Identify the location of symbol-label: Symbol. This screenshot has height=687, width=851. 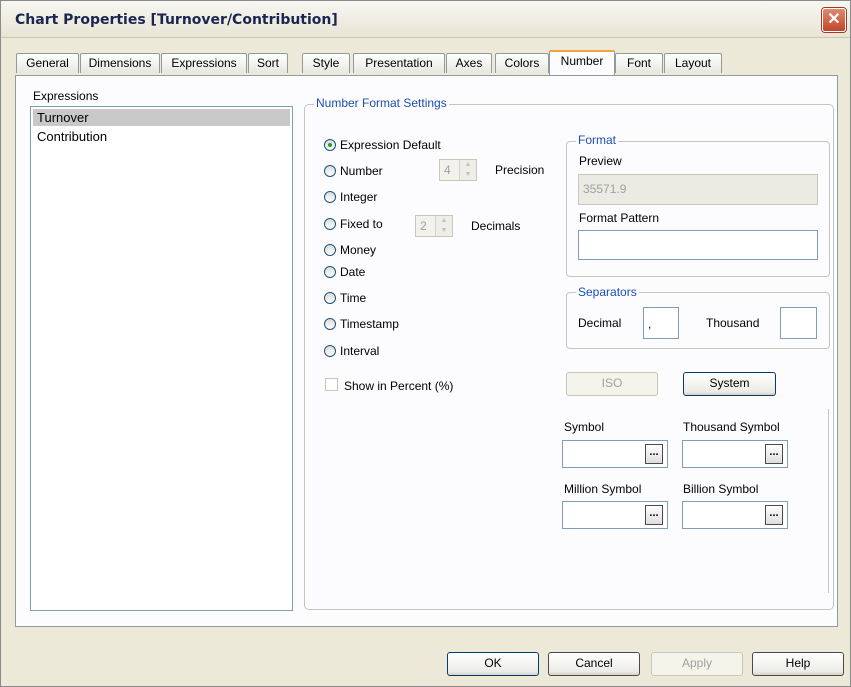
(584, 427).